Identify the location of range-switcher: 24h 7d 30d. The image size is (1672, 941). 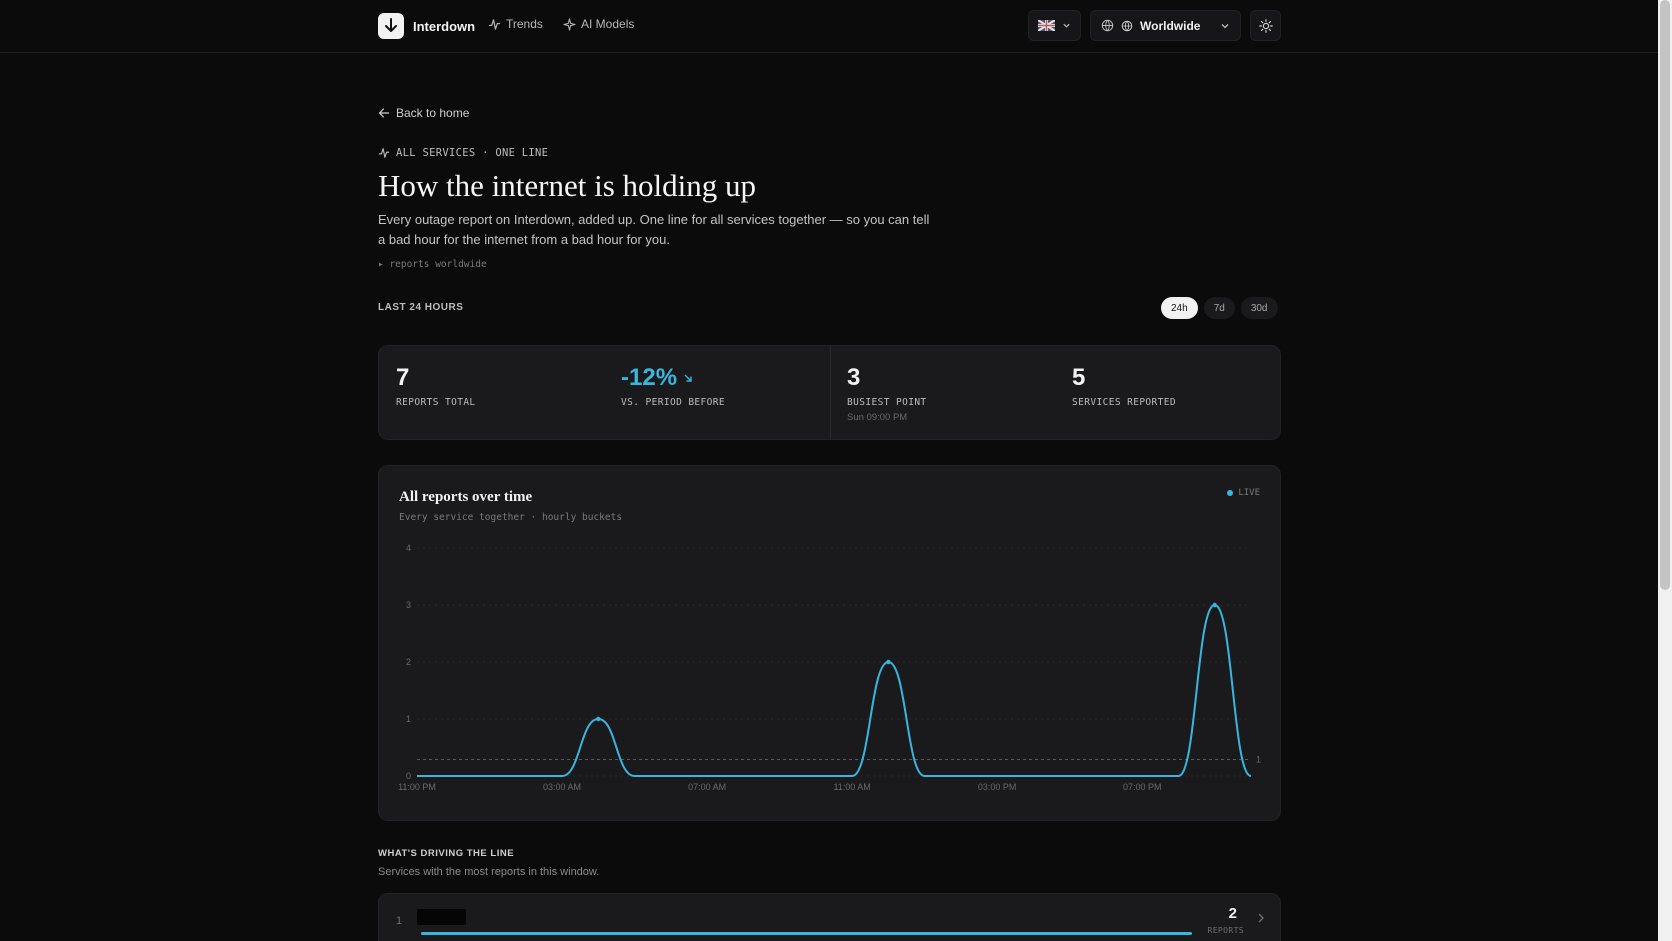
(1219, 308).